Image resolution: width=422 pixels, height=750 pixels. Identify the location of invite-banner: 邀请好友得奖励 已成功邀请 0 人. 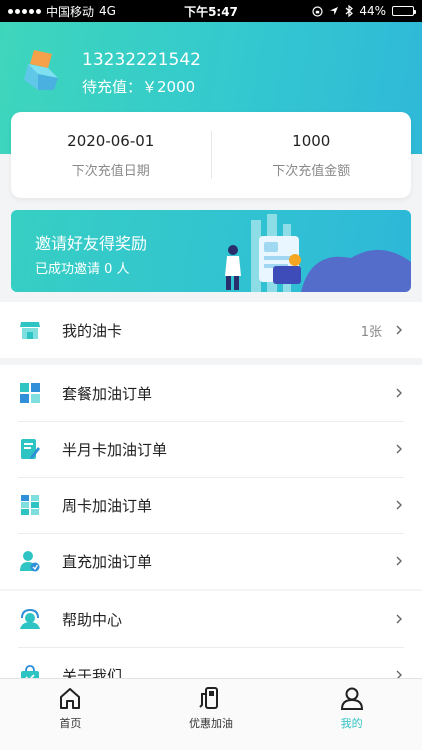
(211, 251).